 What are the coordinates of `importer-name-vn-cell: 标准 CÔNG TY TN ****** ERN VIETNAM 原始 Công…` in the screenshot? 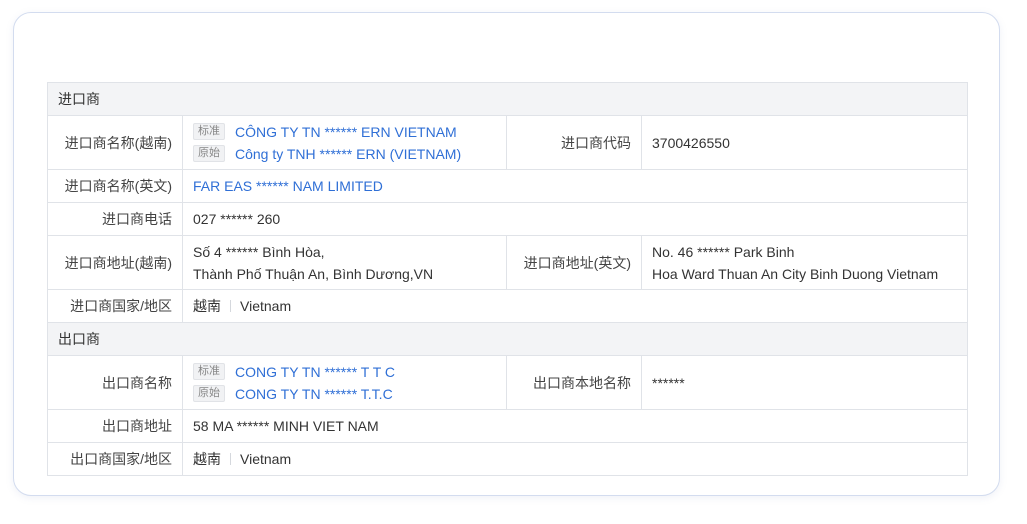 It's located at (344, 142).